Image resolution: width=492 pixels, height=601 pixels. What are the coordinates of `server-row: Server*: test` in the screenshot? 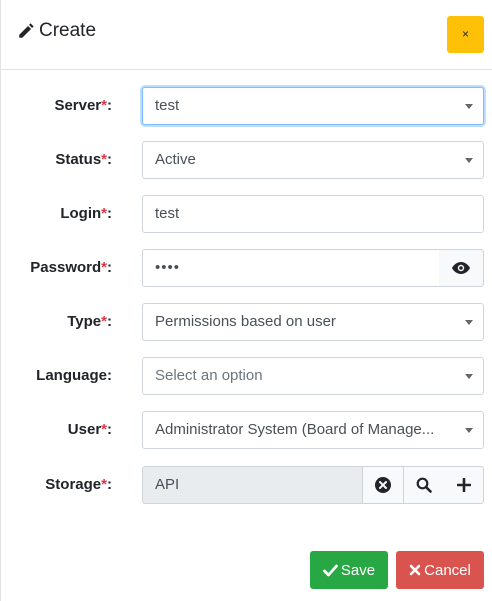 It's located at (246, 106).